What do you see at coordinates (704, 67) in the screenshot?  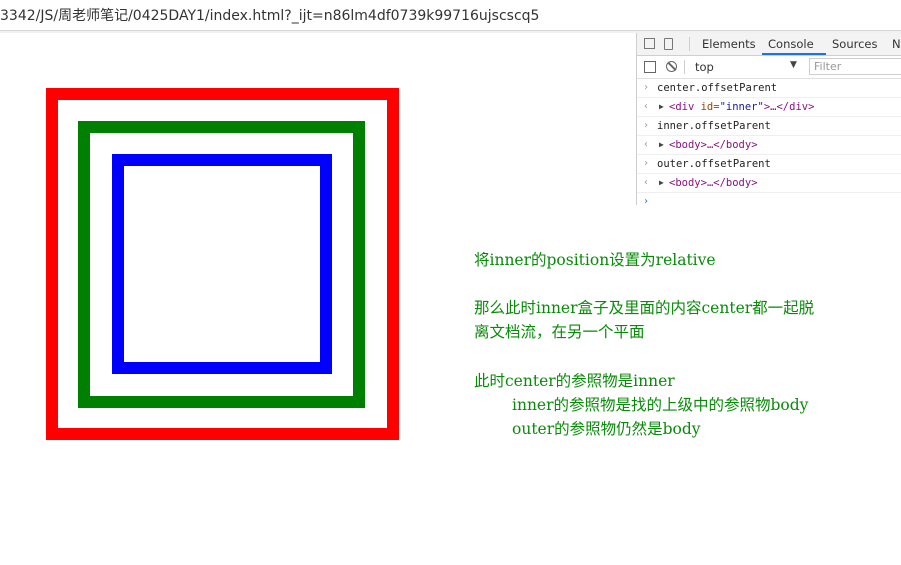 I see `context-select: top` at bounding box center [704, 67].